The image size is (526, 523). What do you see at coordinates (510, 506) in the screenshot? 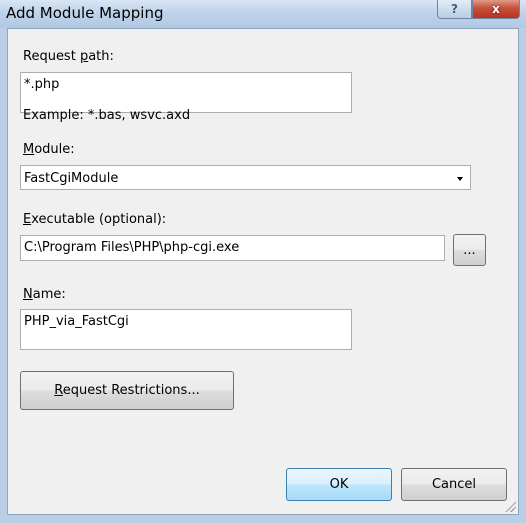
I see `resize-grip-icon` at bounding box center [510, 506].